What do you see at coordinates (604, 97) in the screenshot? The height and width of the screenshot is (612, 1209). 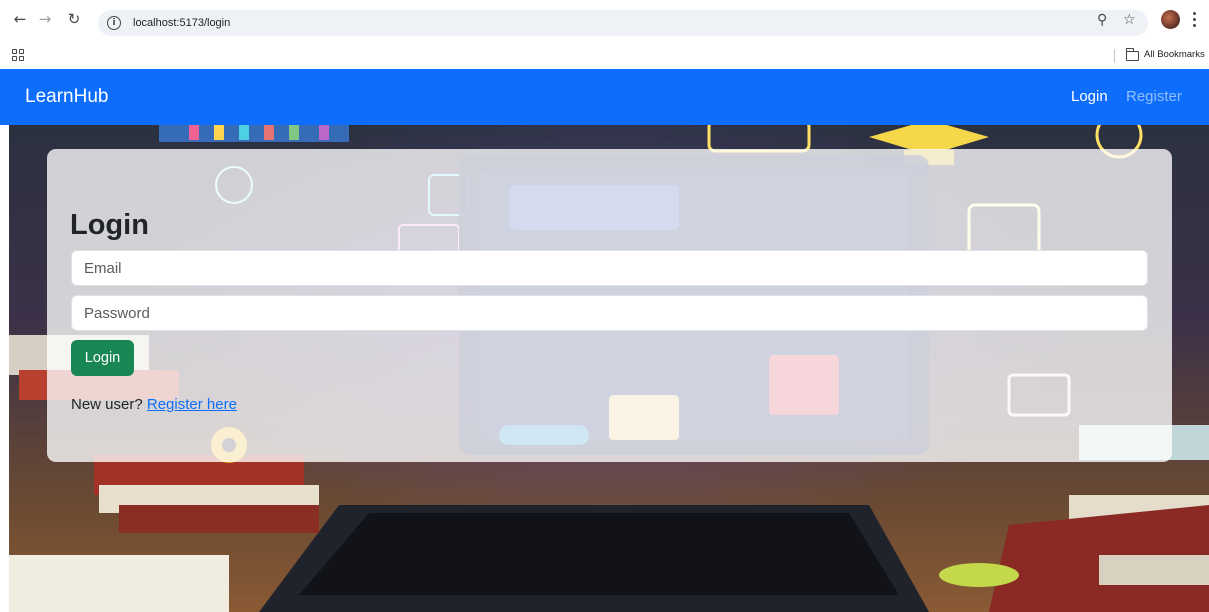 I see `app-navbar: LearnHub Login Register` at bounding box center [604, 97].